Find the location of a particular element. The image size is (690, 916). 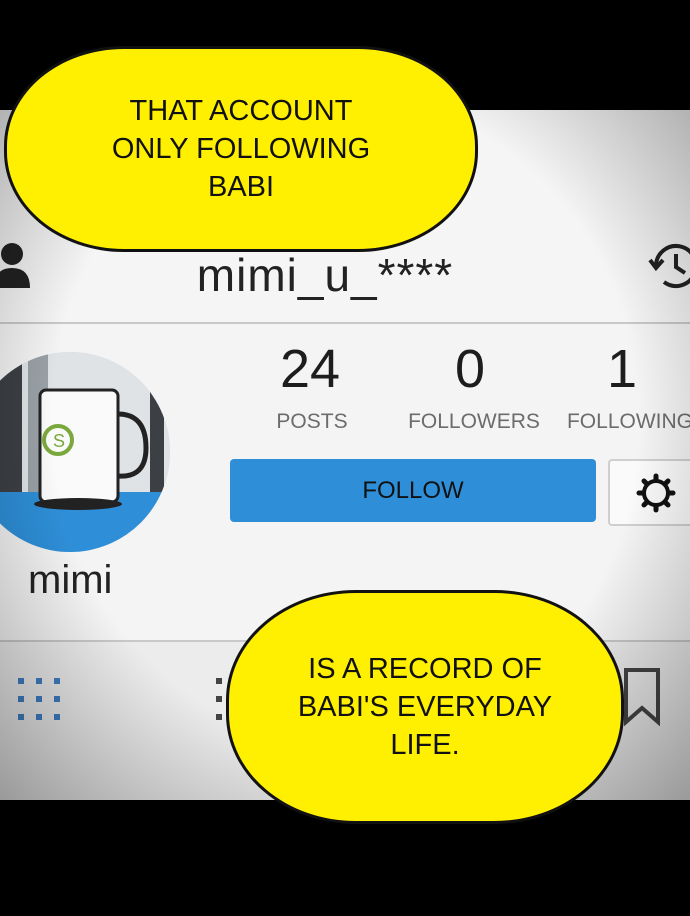

profile-username: mimi_u_**** is located at coordinates (325, 275).